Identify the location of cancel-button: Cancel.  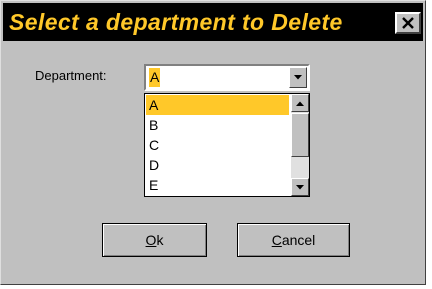
(293, 240).